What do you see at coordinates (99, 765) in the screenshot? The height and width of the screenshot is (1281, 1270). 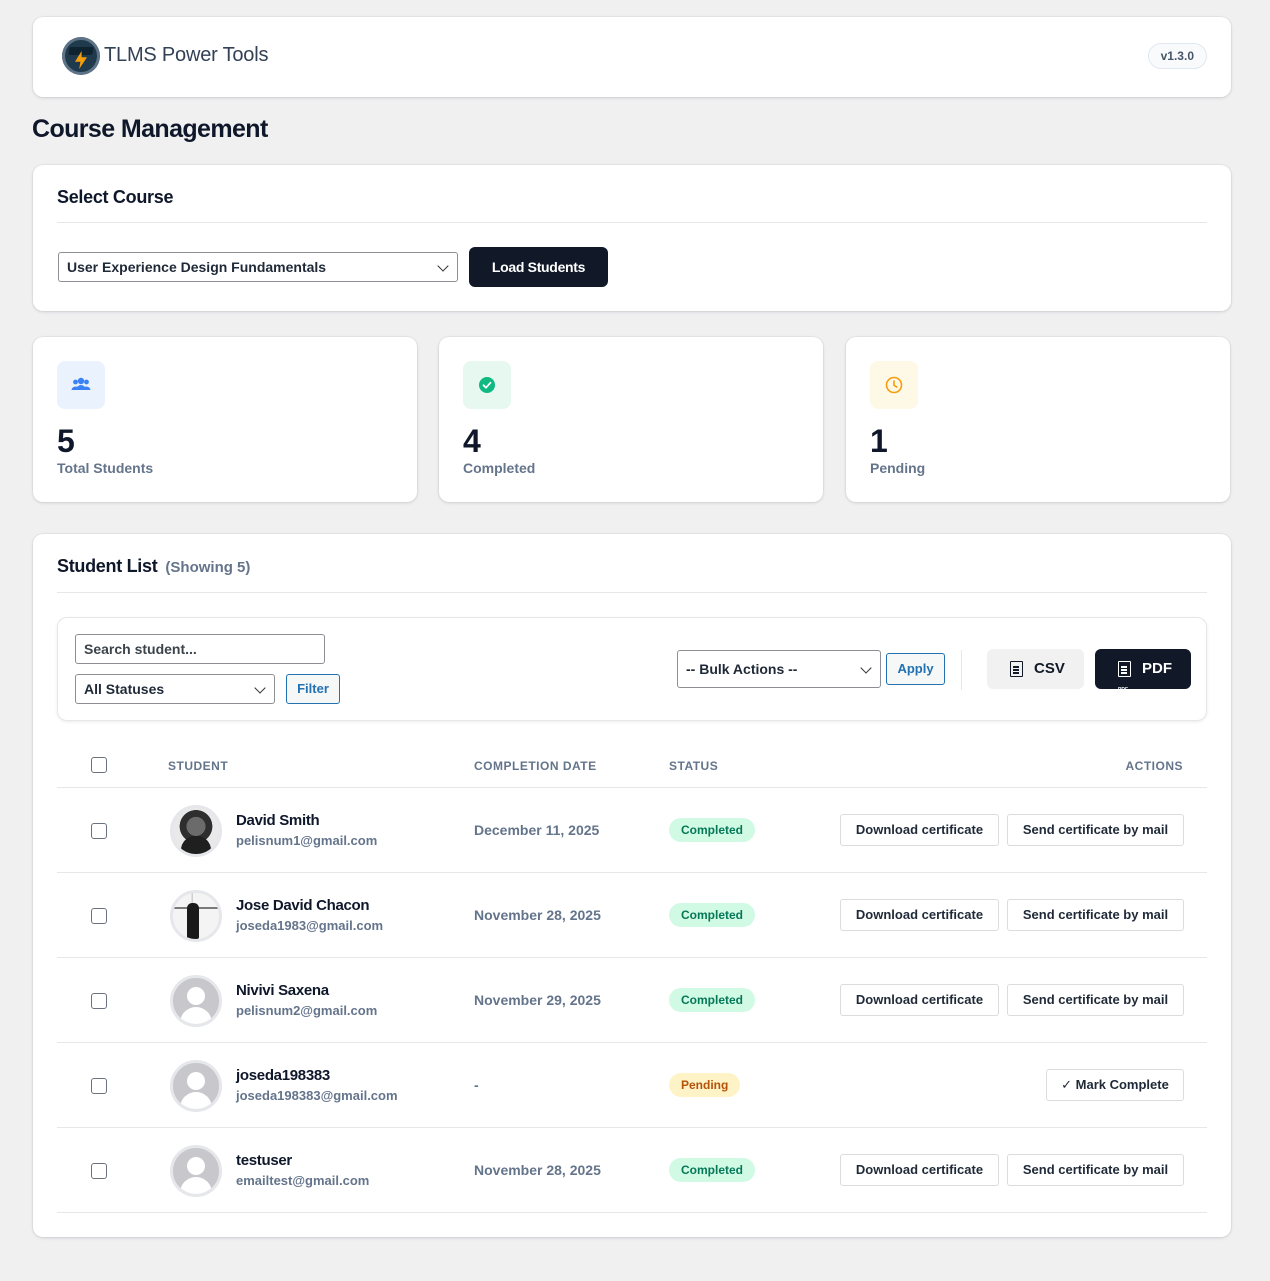 I see `select-all-checkbox` at bounding box center [99, 765].